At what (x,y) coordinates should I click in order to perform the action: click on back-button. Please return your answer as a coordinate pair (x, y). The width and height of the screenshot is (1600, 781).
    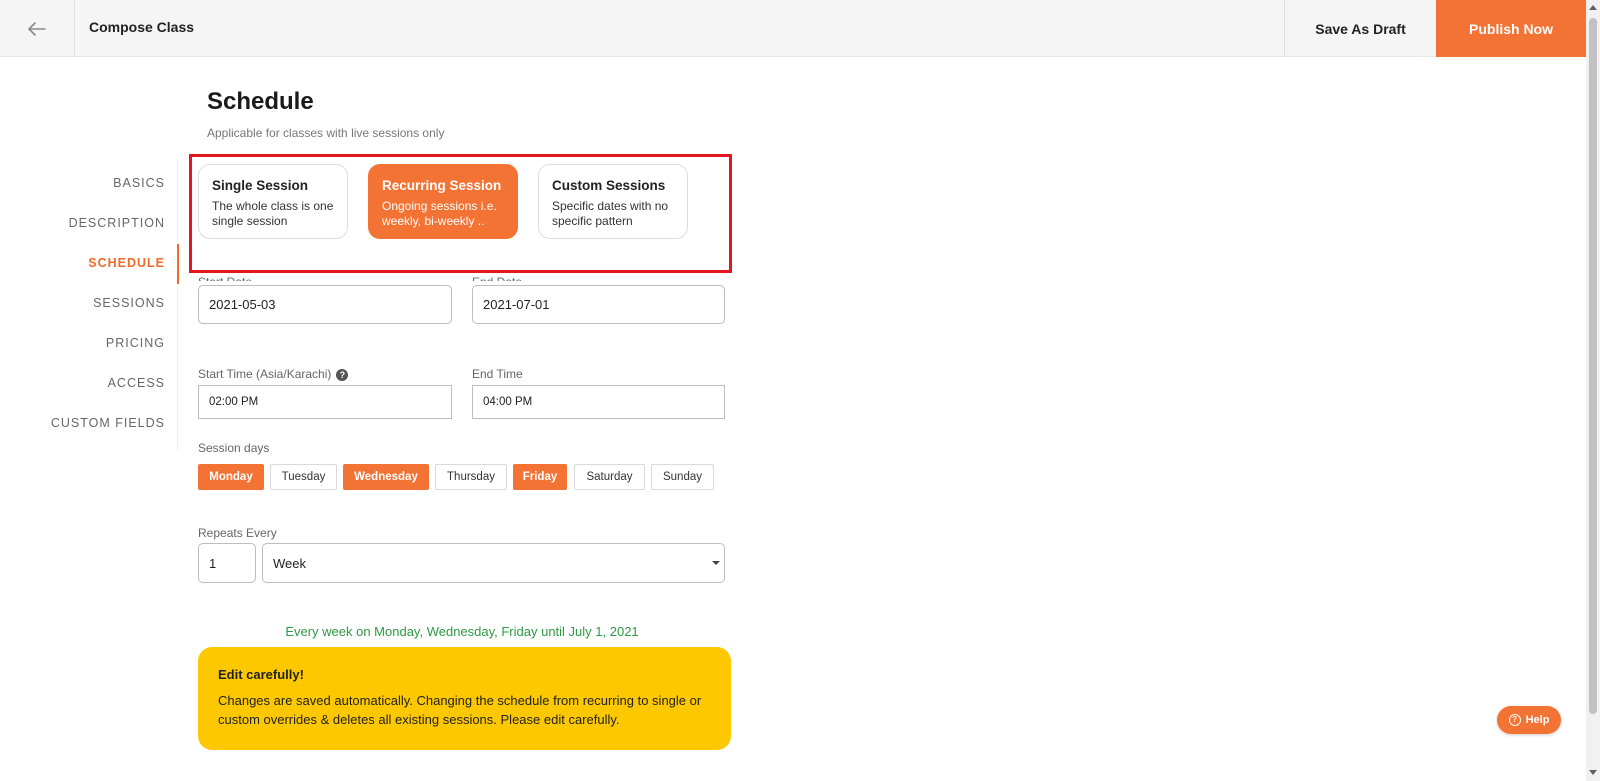
    Looking at the image, I should click on (37, 28).